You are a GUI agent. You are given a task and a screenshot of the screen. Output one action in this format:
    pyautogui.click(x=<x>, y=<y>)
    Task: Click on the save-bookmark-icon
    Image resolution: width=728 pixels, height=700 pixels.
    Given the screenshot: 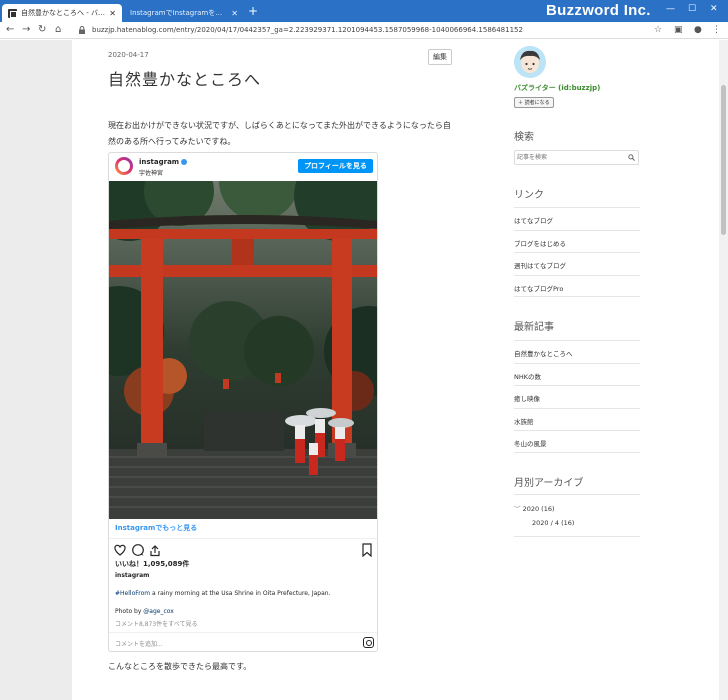 What is the action you would take?
    pyautogui.click(x=367, y=551)
    